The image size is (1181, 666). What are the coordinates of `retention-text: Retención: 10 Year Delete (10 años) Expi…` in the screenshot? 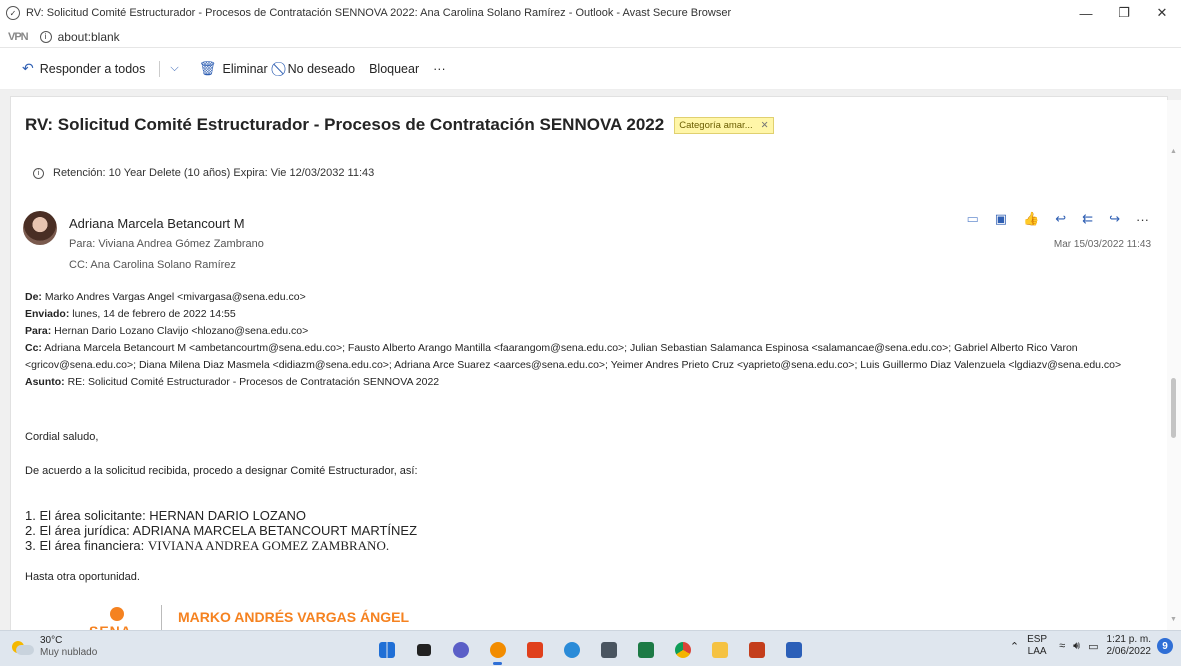 It's located at (214, 173).